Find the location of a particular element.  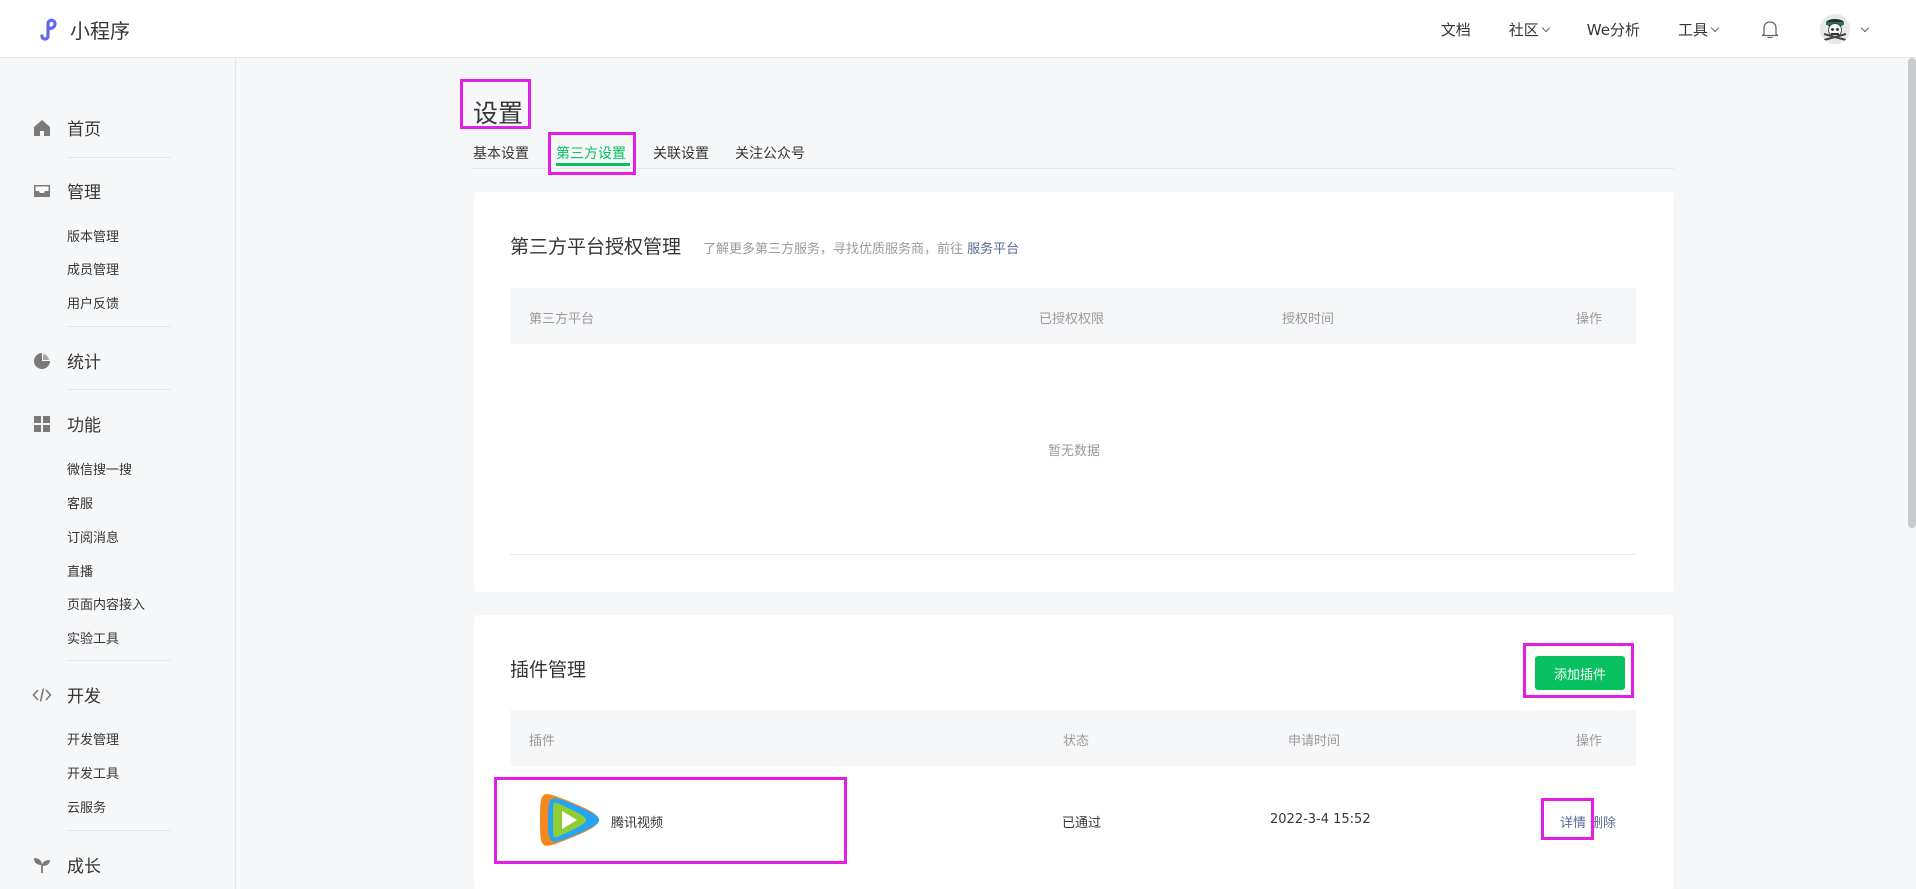

sidebar-item-user-feedback: 用户反馈 is located at coordinates (93, 302).